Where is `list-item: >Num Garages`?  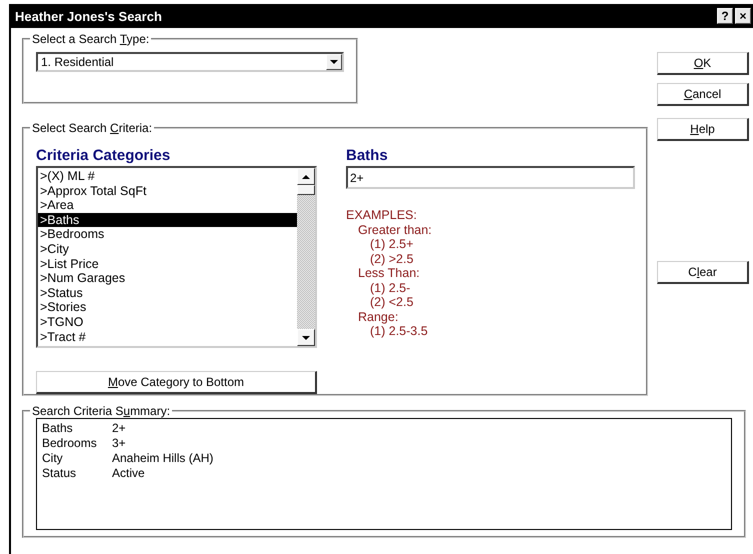 list-item: >Num Garages is located at coordinates (167, 278).